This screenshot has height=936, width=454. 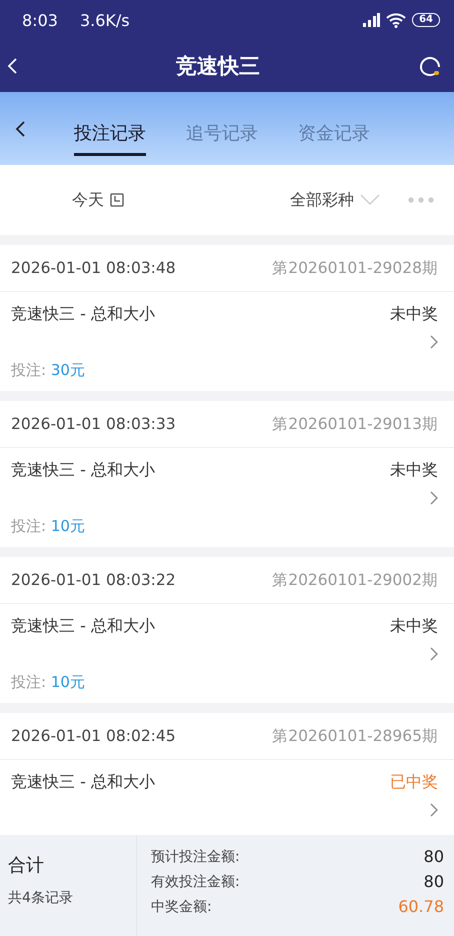 What do you see at coordinates (26, 865) in the screenshot?
I see `summary-title: 合计` at bounding box center [26, 865].